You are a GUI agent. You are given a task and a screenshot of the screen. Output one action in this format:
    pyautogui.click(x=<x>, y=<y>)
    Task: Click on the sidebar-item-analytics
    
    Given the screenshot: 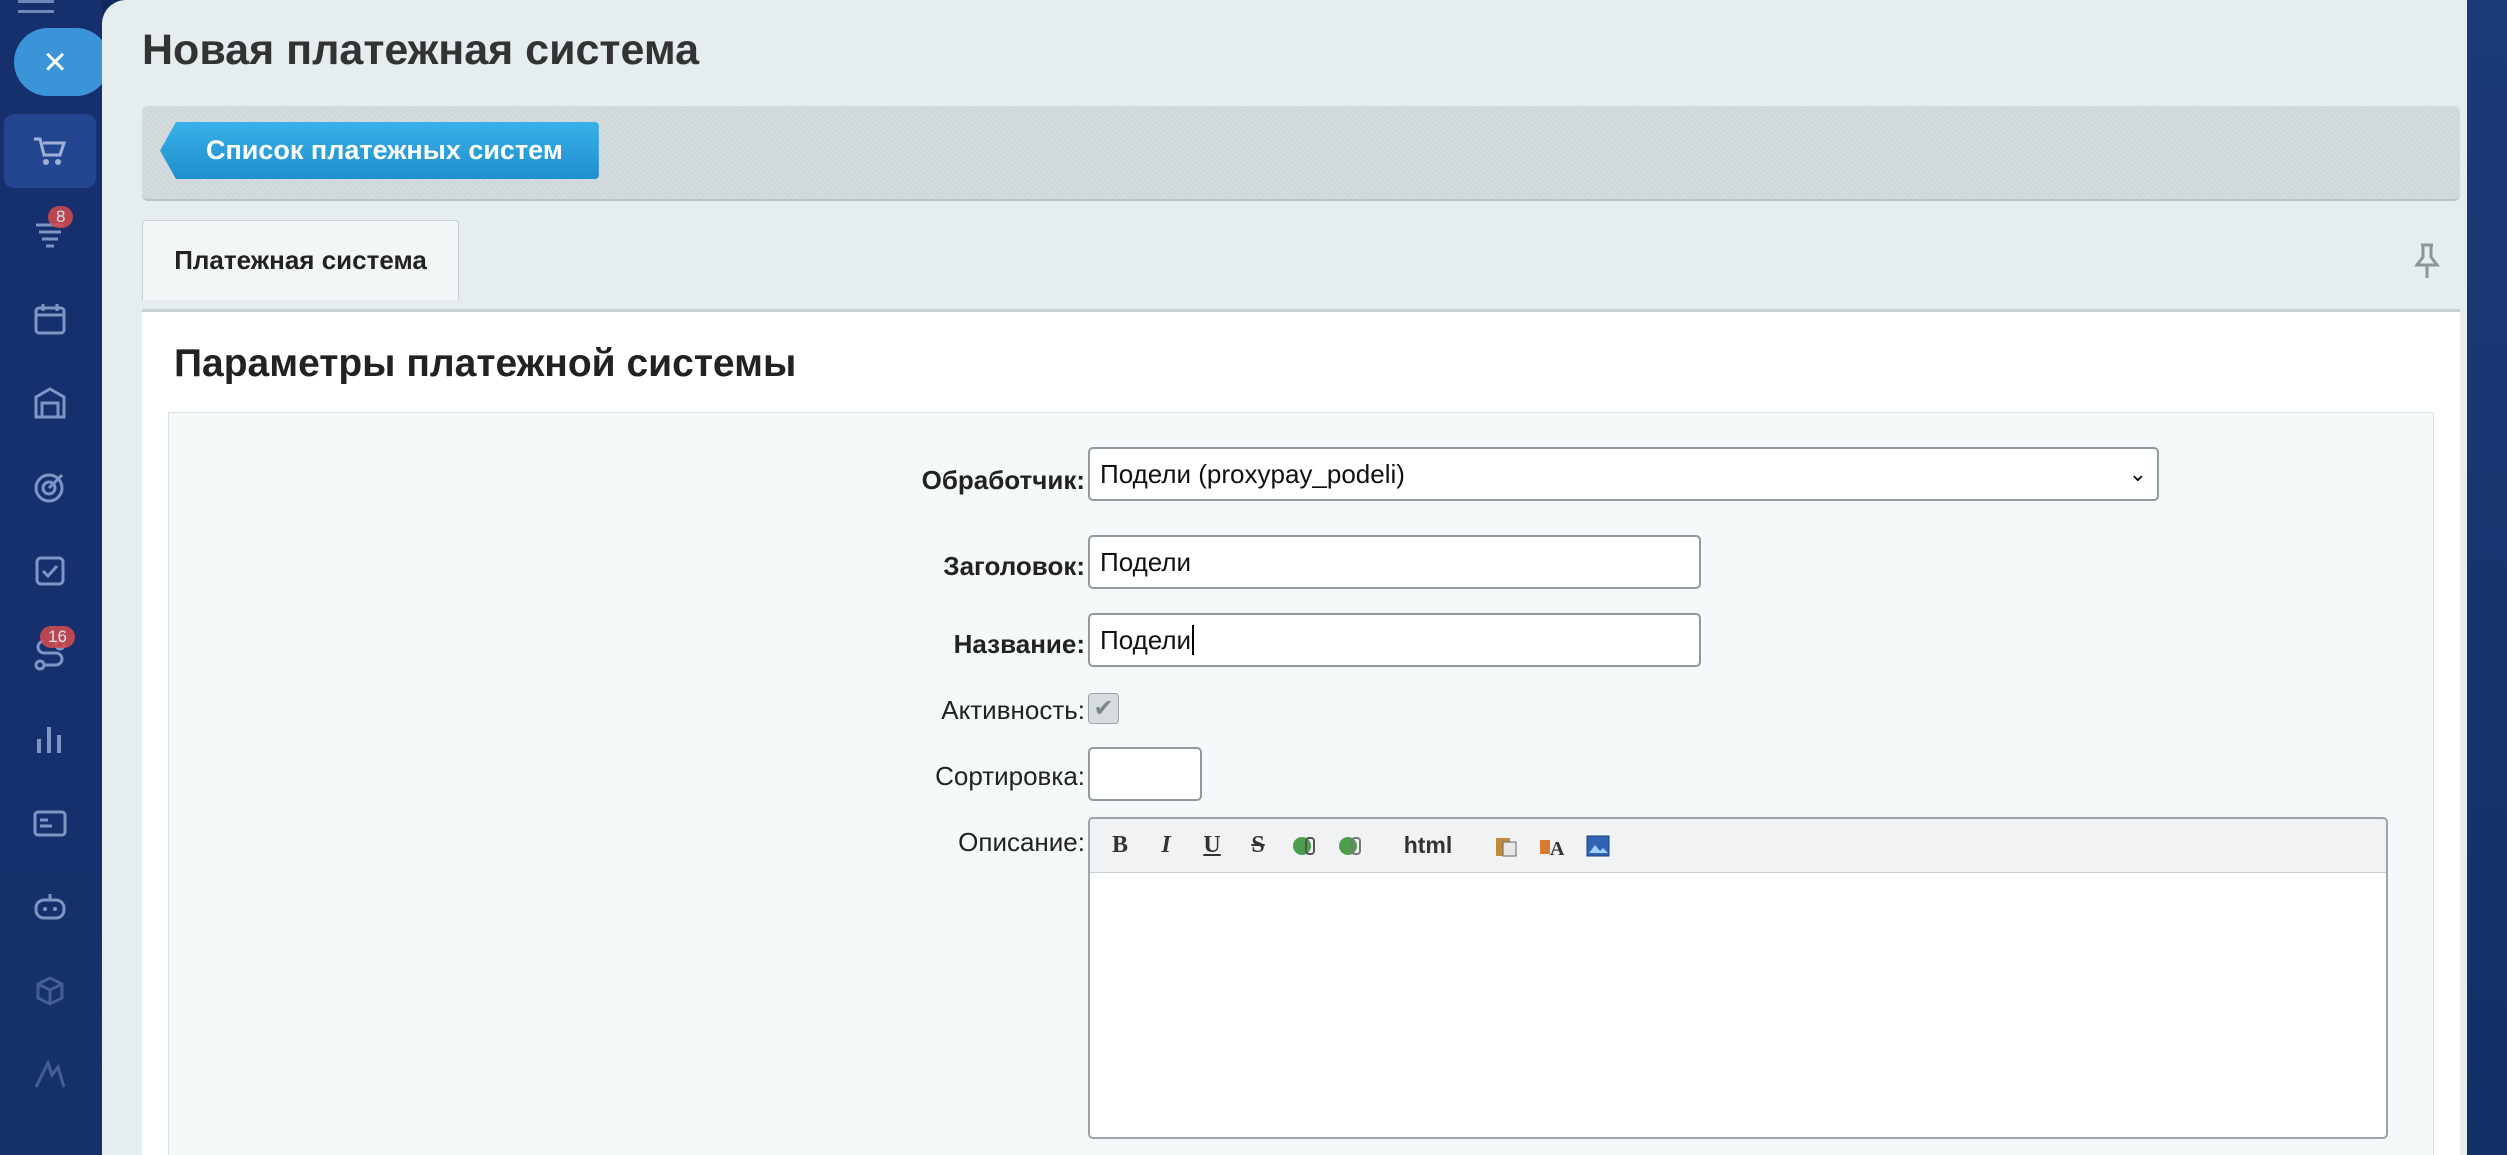 What is the action you would take?
    pyautogui.click(x=50, y=739)
    